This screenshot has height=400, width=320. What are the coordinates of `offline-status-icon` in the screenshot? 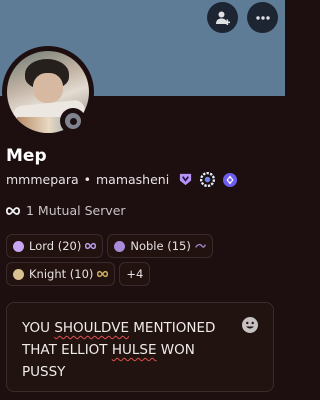 It's located at (73, 121).